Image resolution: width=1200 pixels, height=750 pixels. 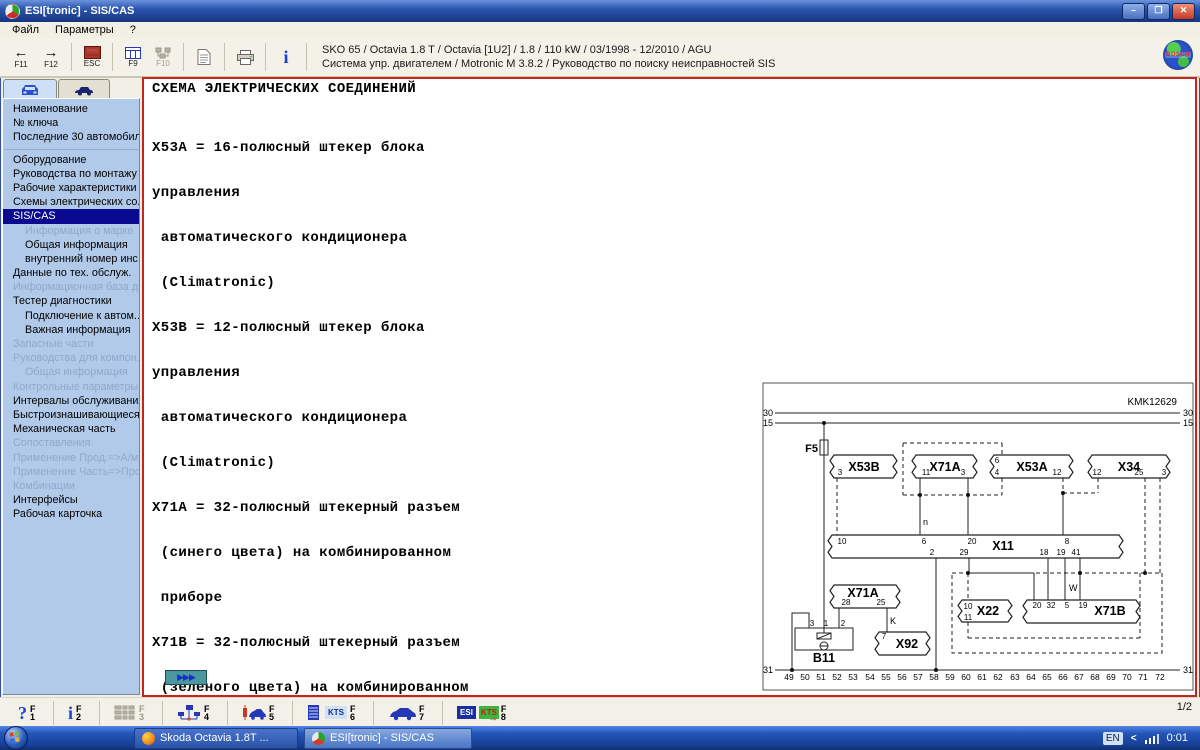 What do you see at coordinates (286, 57) in the screenshot?
I see `info-button: i` at bounding box center [286, 57].